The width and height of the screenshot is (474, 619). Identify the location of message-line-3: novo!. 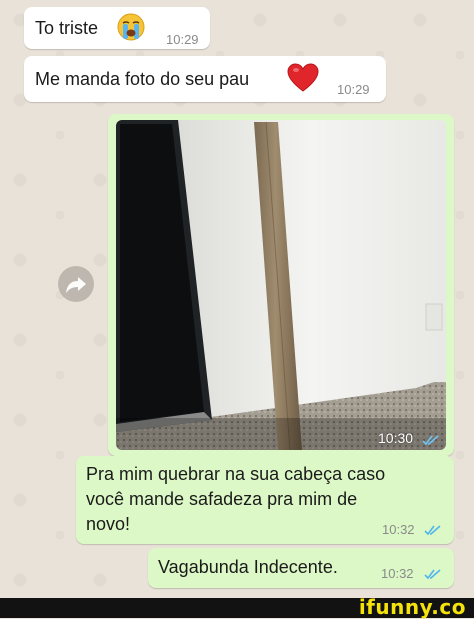
(108, 524).